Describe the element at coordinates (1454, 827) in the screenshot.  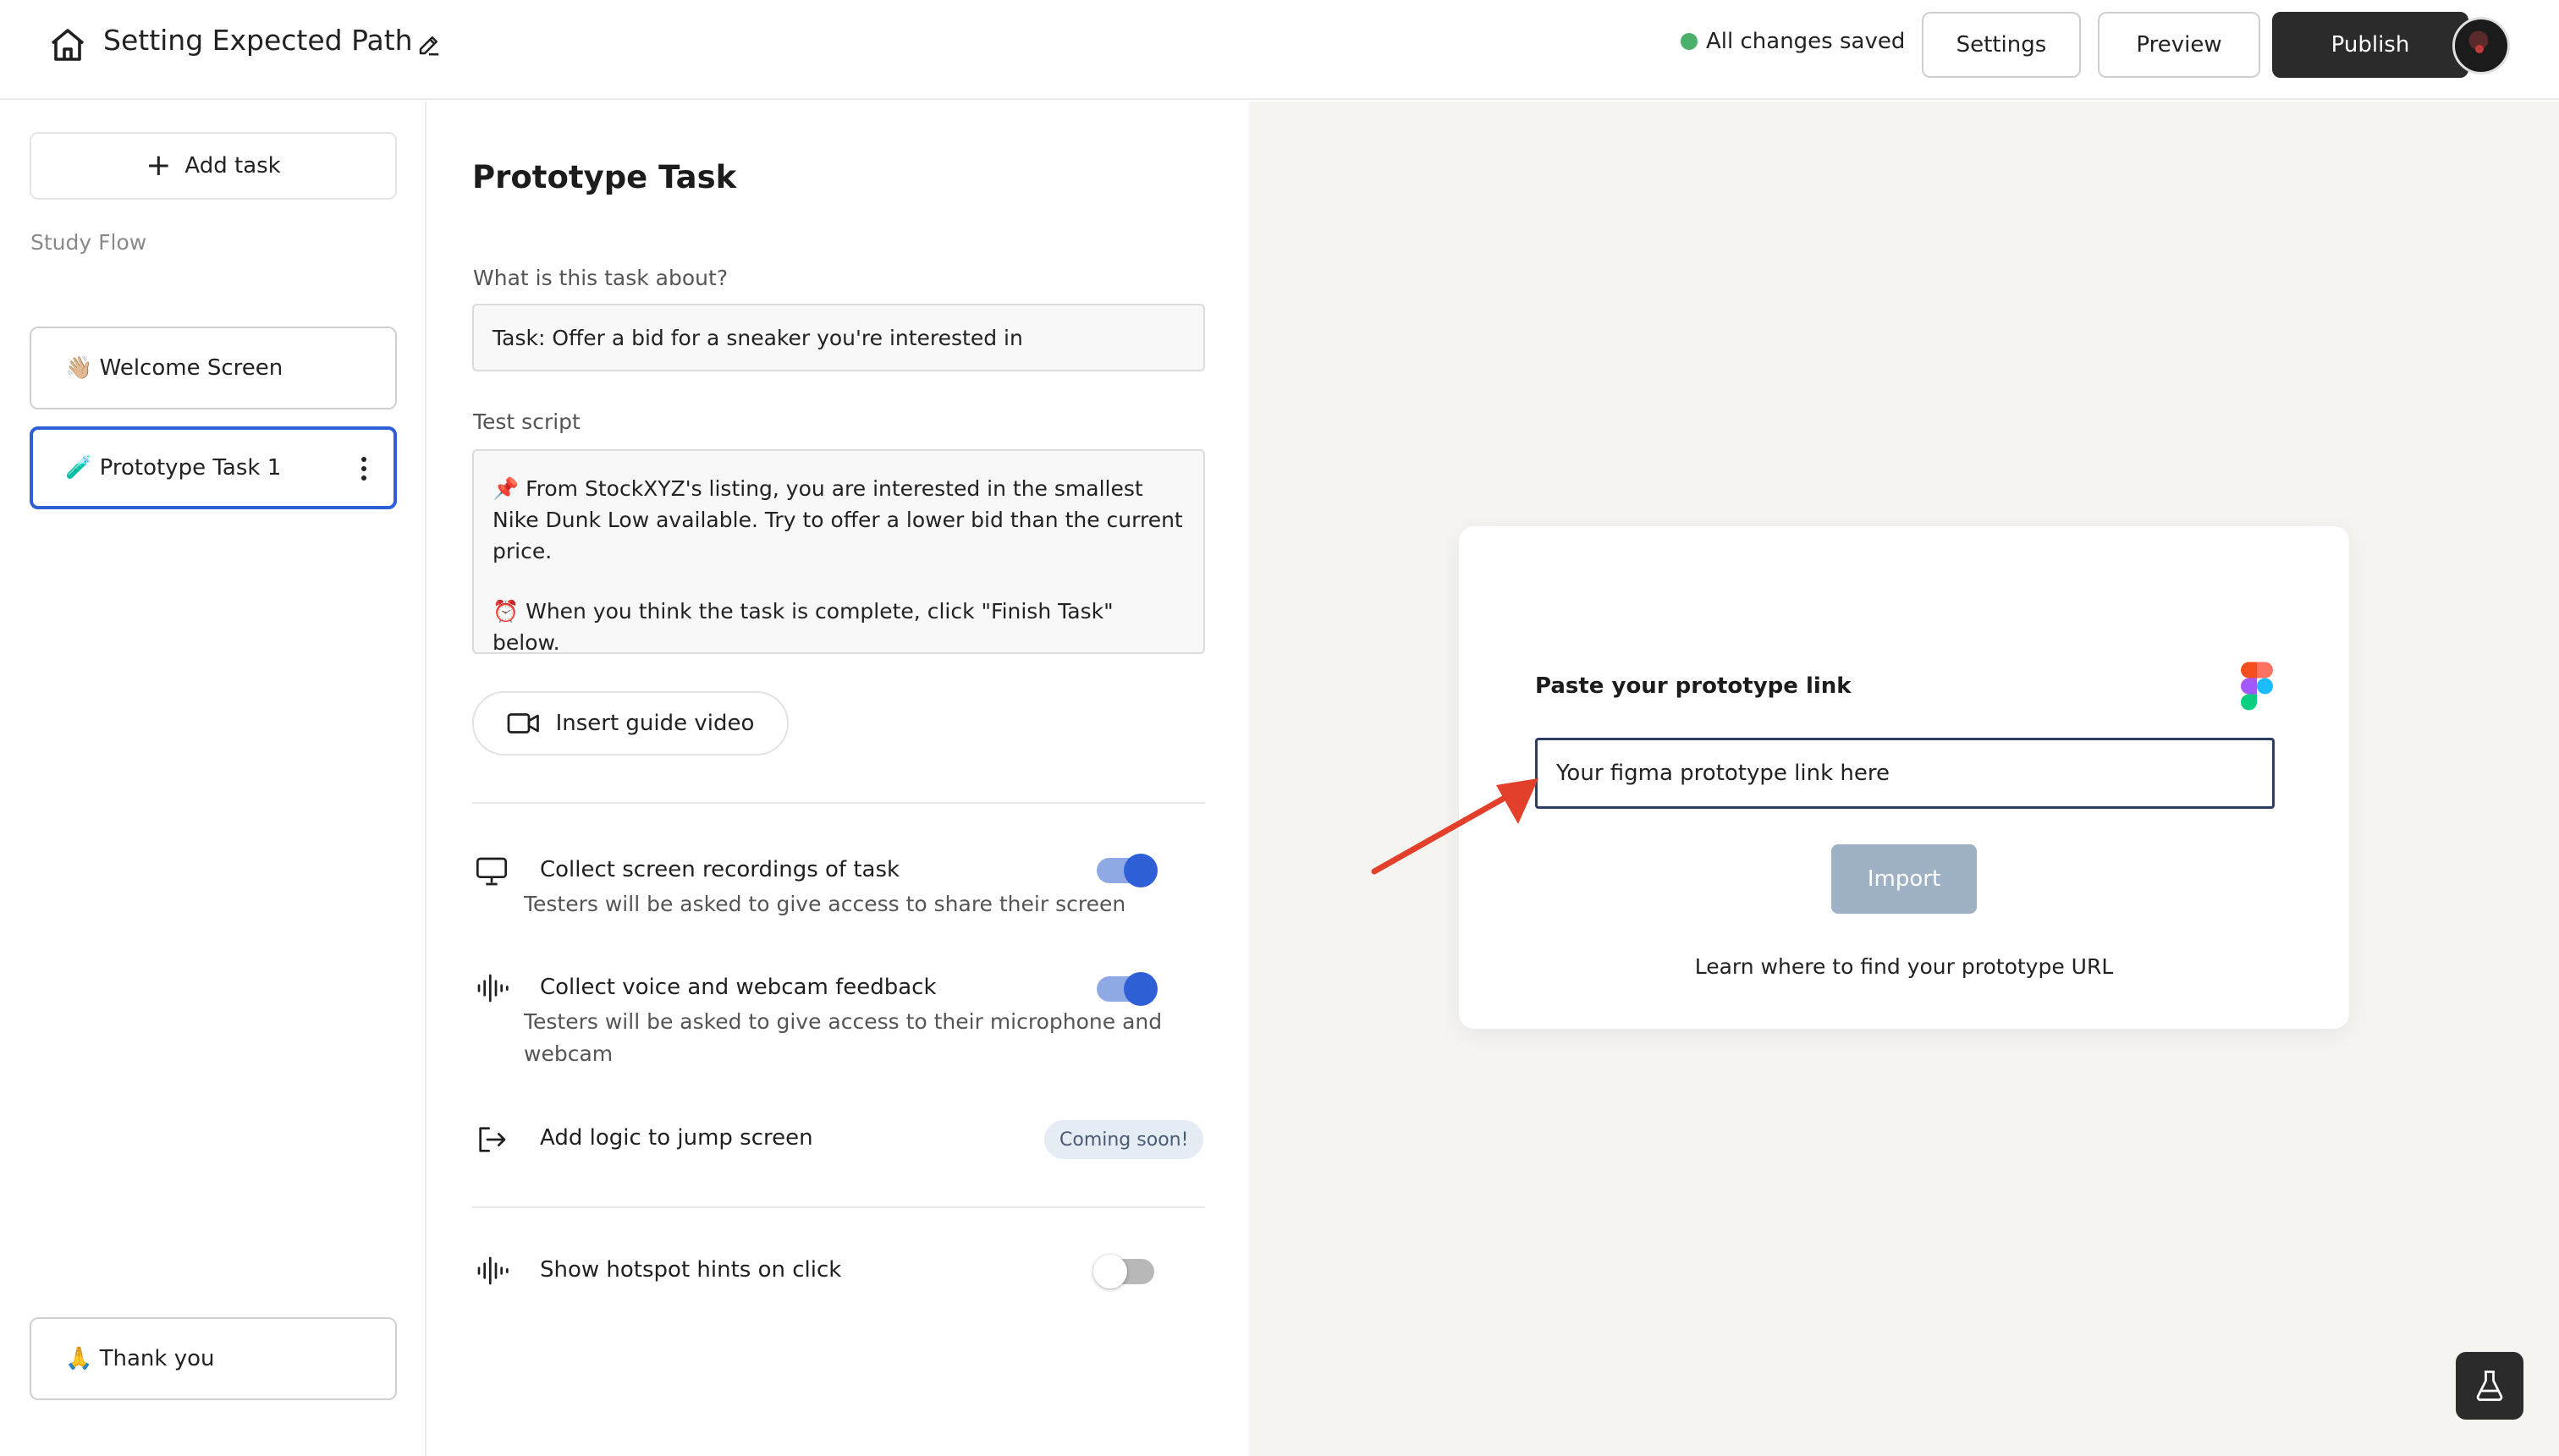
I see `annotation-arrow` at that location.